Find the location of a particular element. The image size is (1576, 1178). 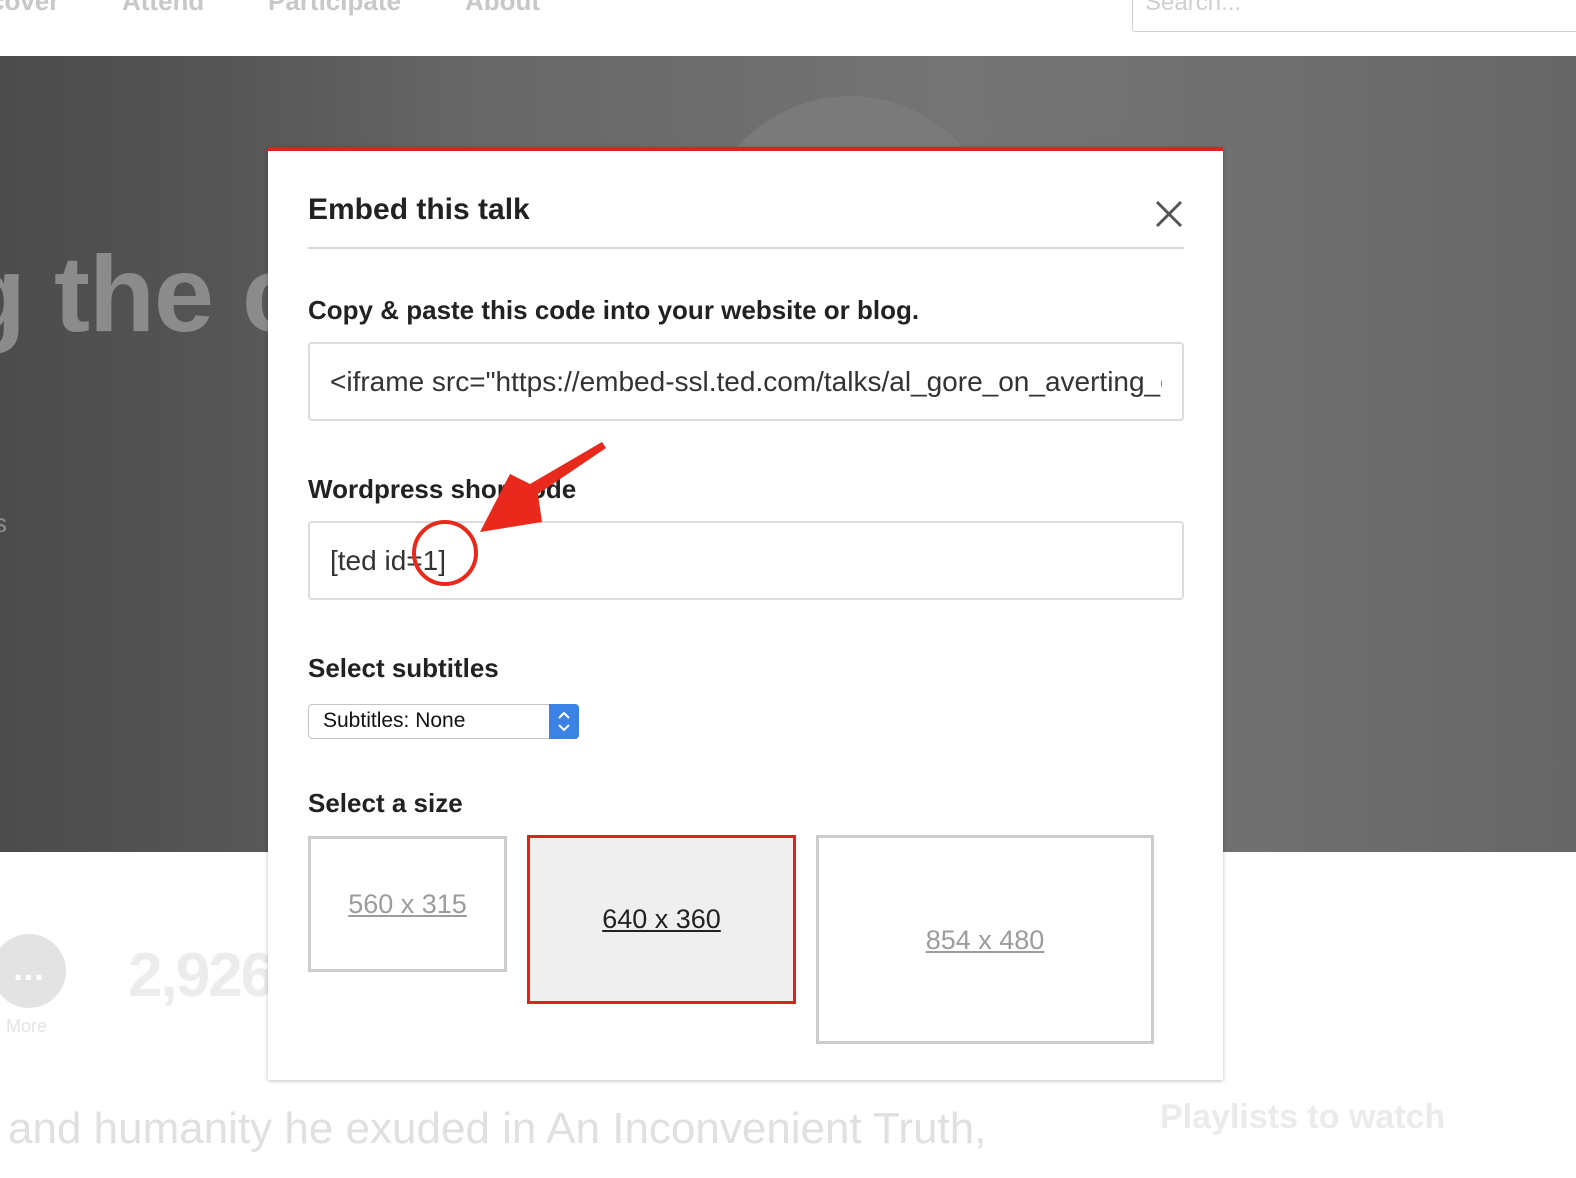

talk-speaker: s is located at coordinates (3, 523).